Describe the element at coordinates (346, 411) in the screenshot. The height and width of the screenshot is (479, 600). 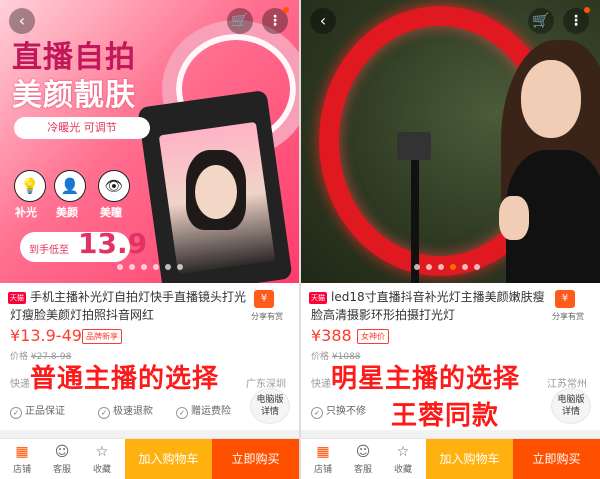
I see `service-label: 只换不修` at that location.